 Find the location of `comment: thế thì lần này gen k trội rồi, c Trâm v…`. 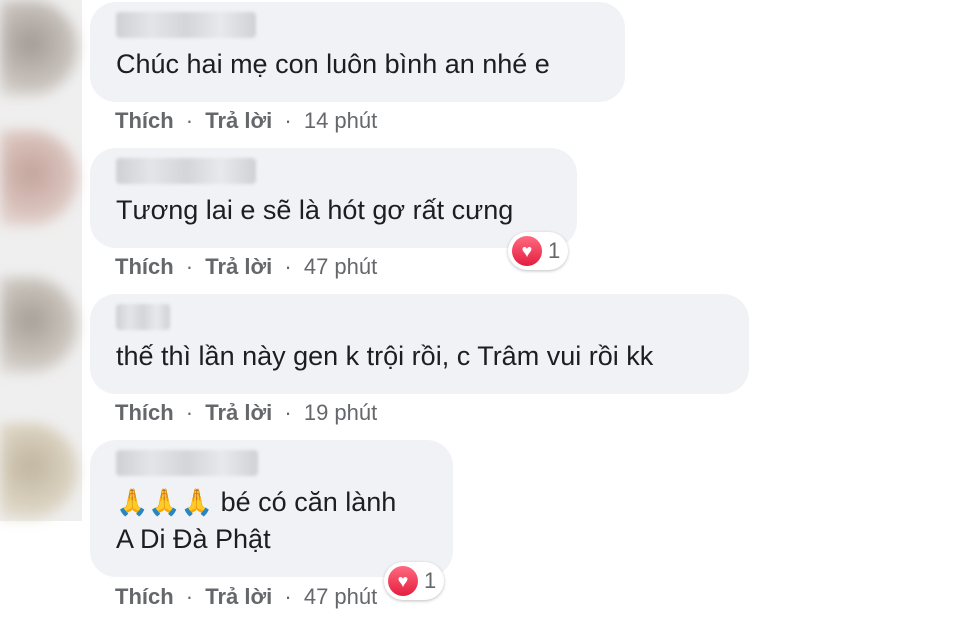

comment: thế thì lần này gen k trội rồi, c Trâm v… is located at coordinates (419, 359).